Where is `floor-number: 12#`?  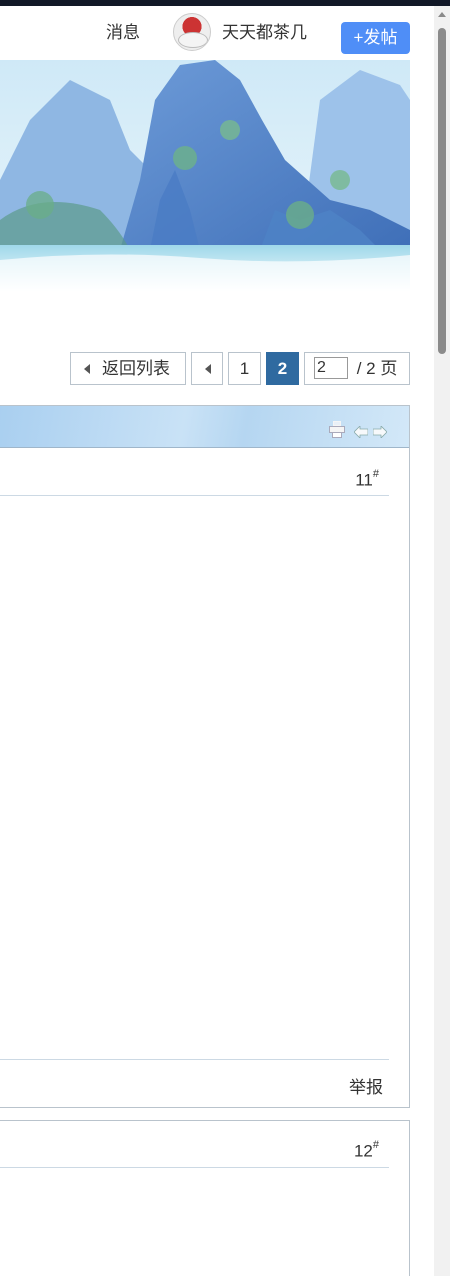
floor-number: 12# is located at coordinates (366, 1150).